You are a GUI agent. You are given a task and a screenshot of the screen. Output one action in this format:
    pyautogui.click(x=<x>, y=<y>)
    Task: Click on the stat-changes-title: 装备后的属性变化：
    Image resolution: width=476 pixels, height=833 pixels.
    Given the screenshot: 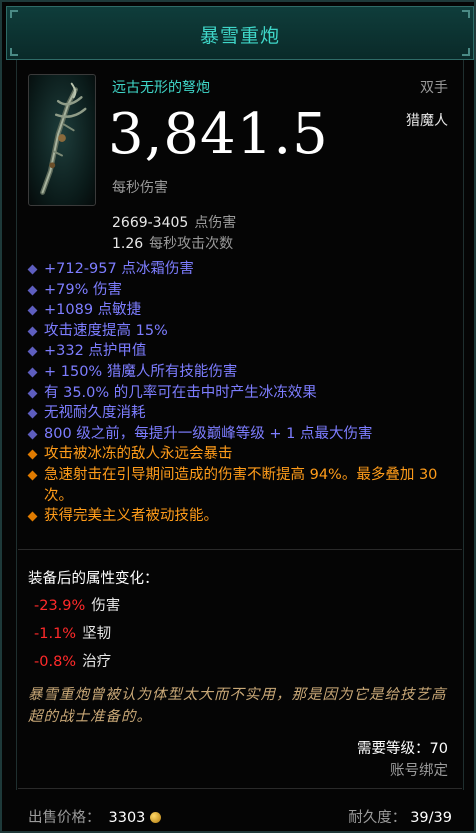 What is the action you would take?
    pyautogui.click(x=93, y=579)
    